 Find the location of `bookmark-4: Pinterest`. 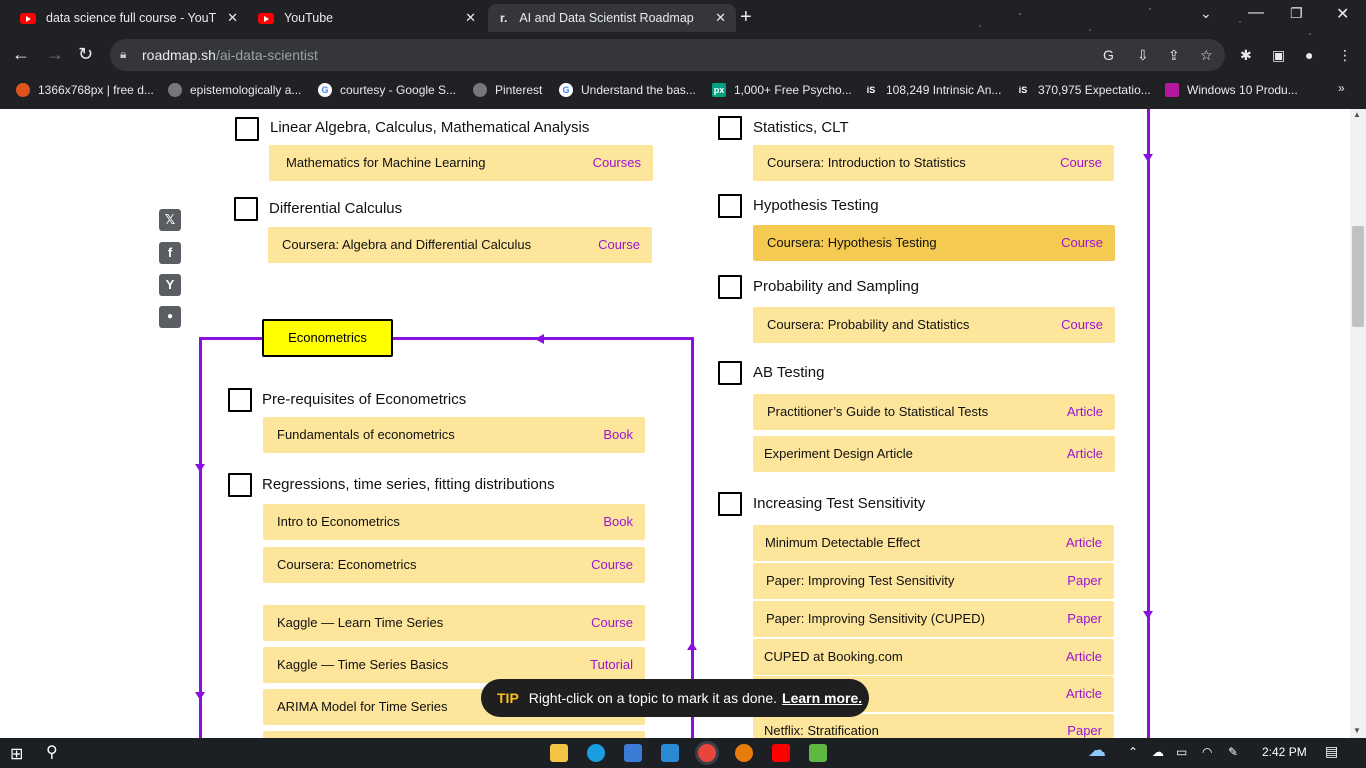

bookmark-4: Pinterest is located at coordinates (507, 90).